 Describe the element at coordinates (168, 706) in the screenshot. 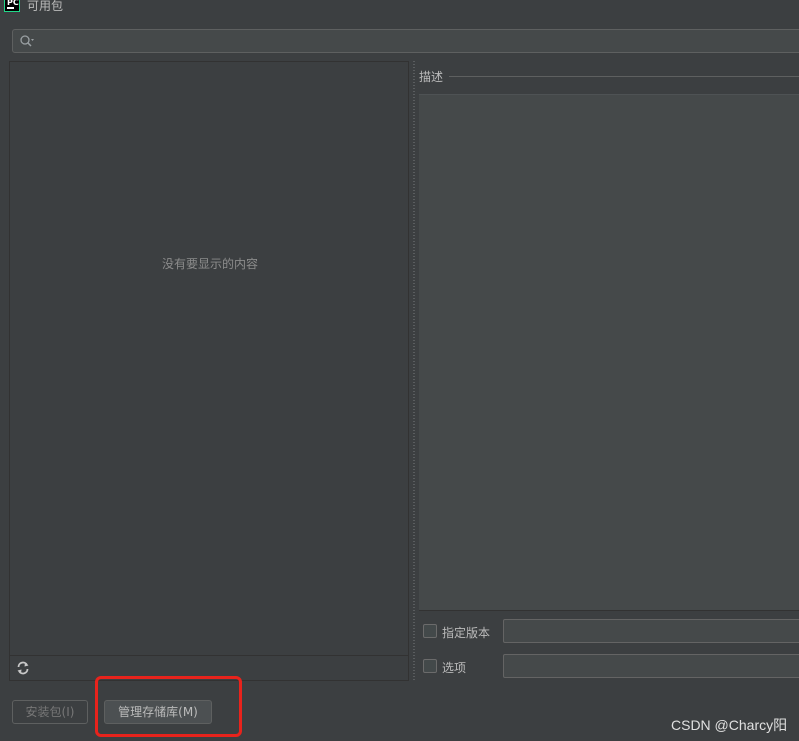

I see `highlight-annotation` at that location.